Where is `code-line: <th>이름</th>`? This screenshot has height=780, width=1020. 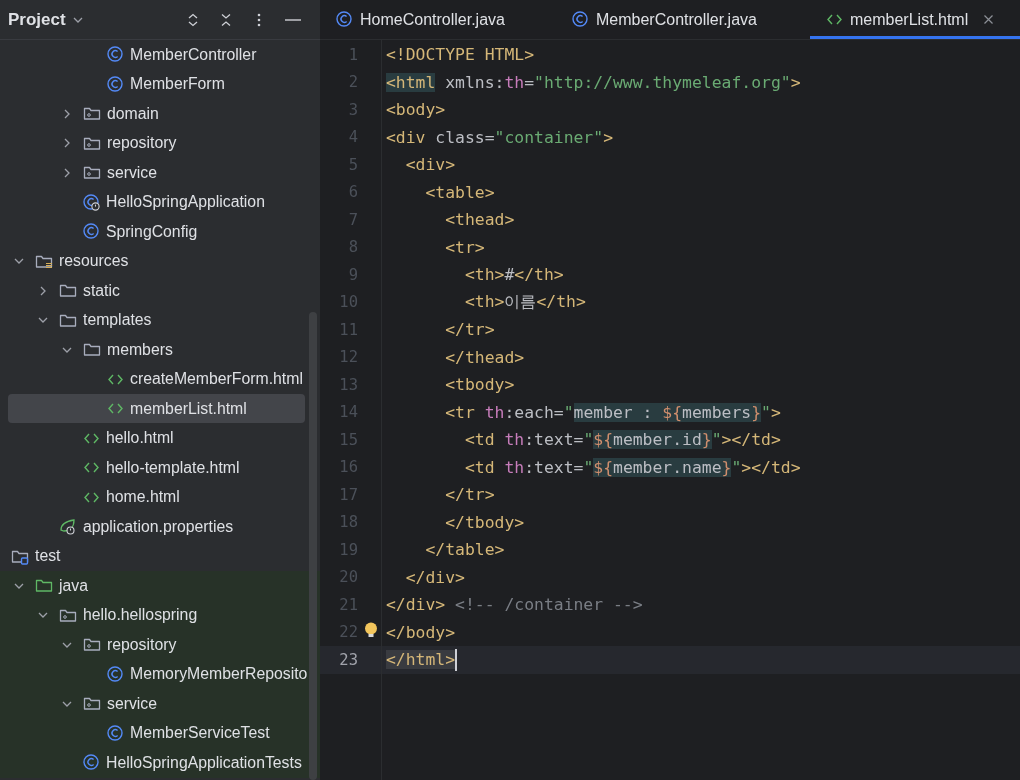 code-line: <th>이름</th> is located at coordinates (524, 302).